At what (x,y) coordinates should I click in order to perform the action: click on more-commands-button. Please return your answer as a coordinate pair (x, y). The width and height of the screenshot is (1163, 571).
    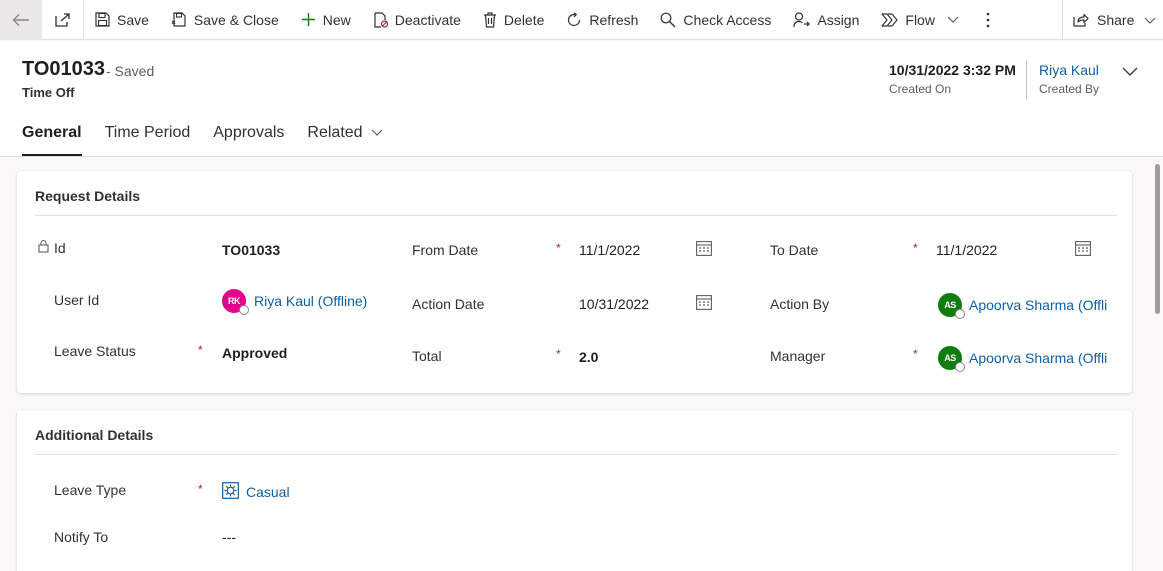
    Looking at the image, I should click on (988, 20).